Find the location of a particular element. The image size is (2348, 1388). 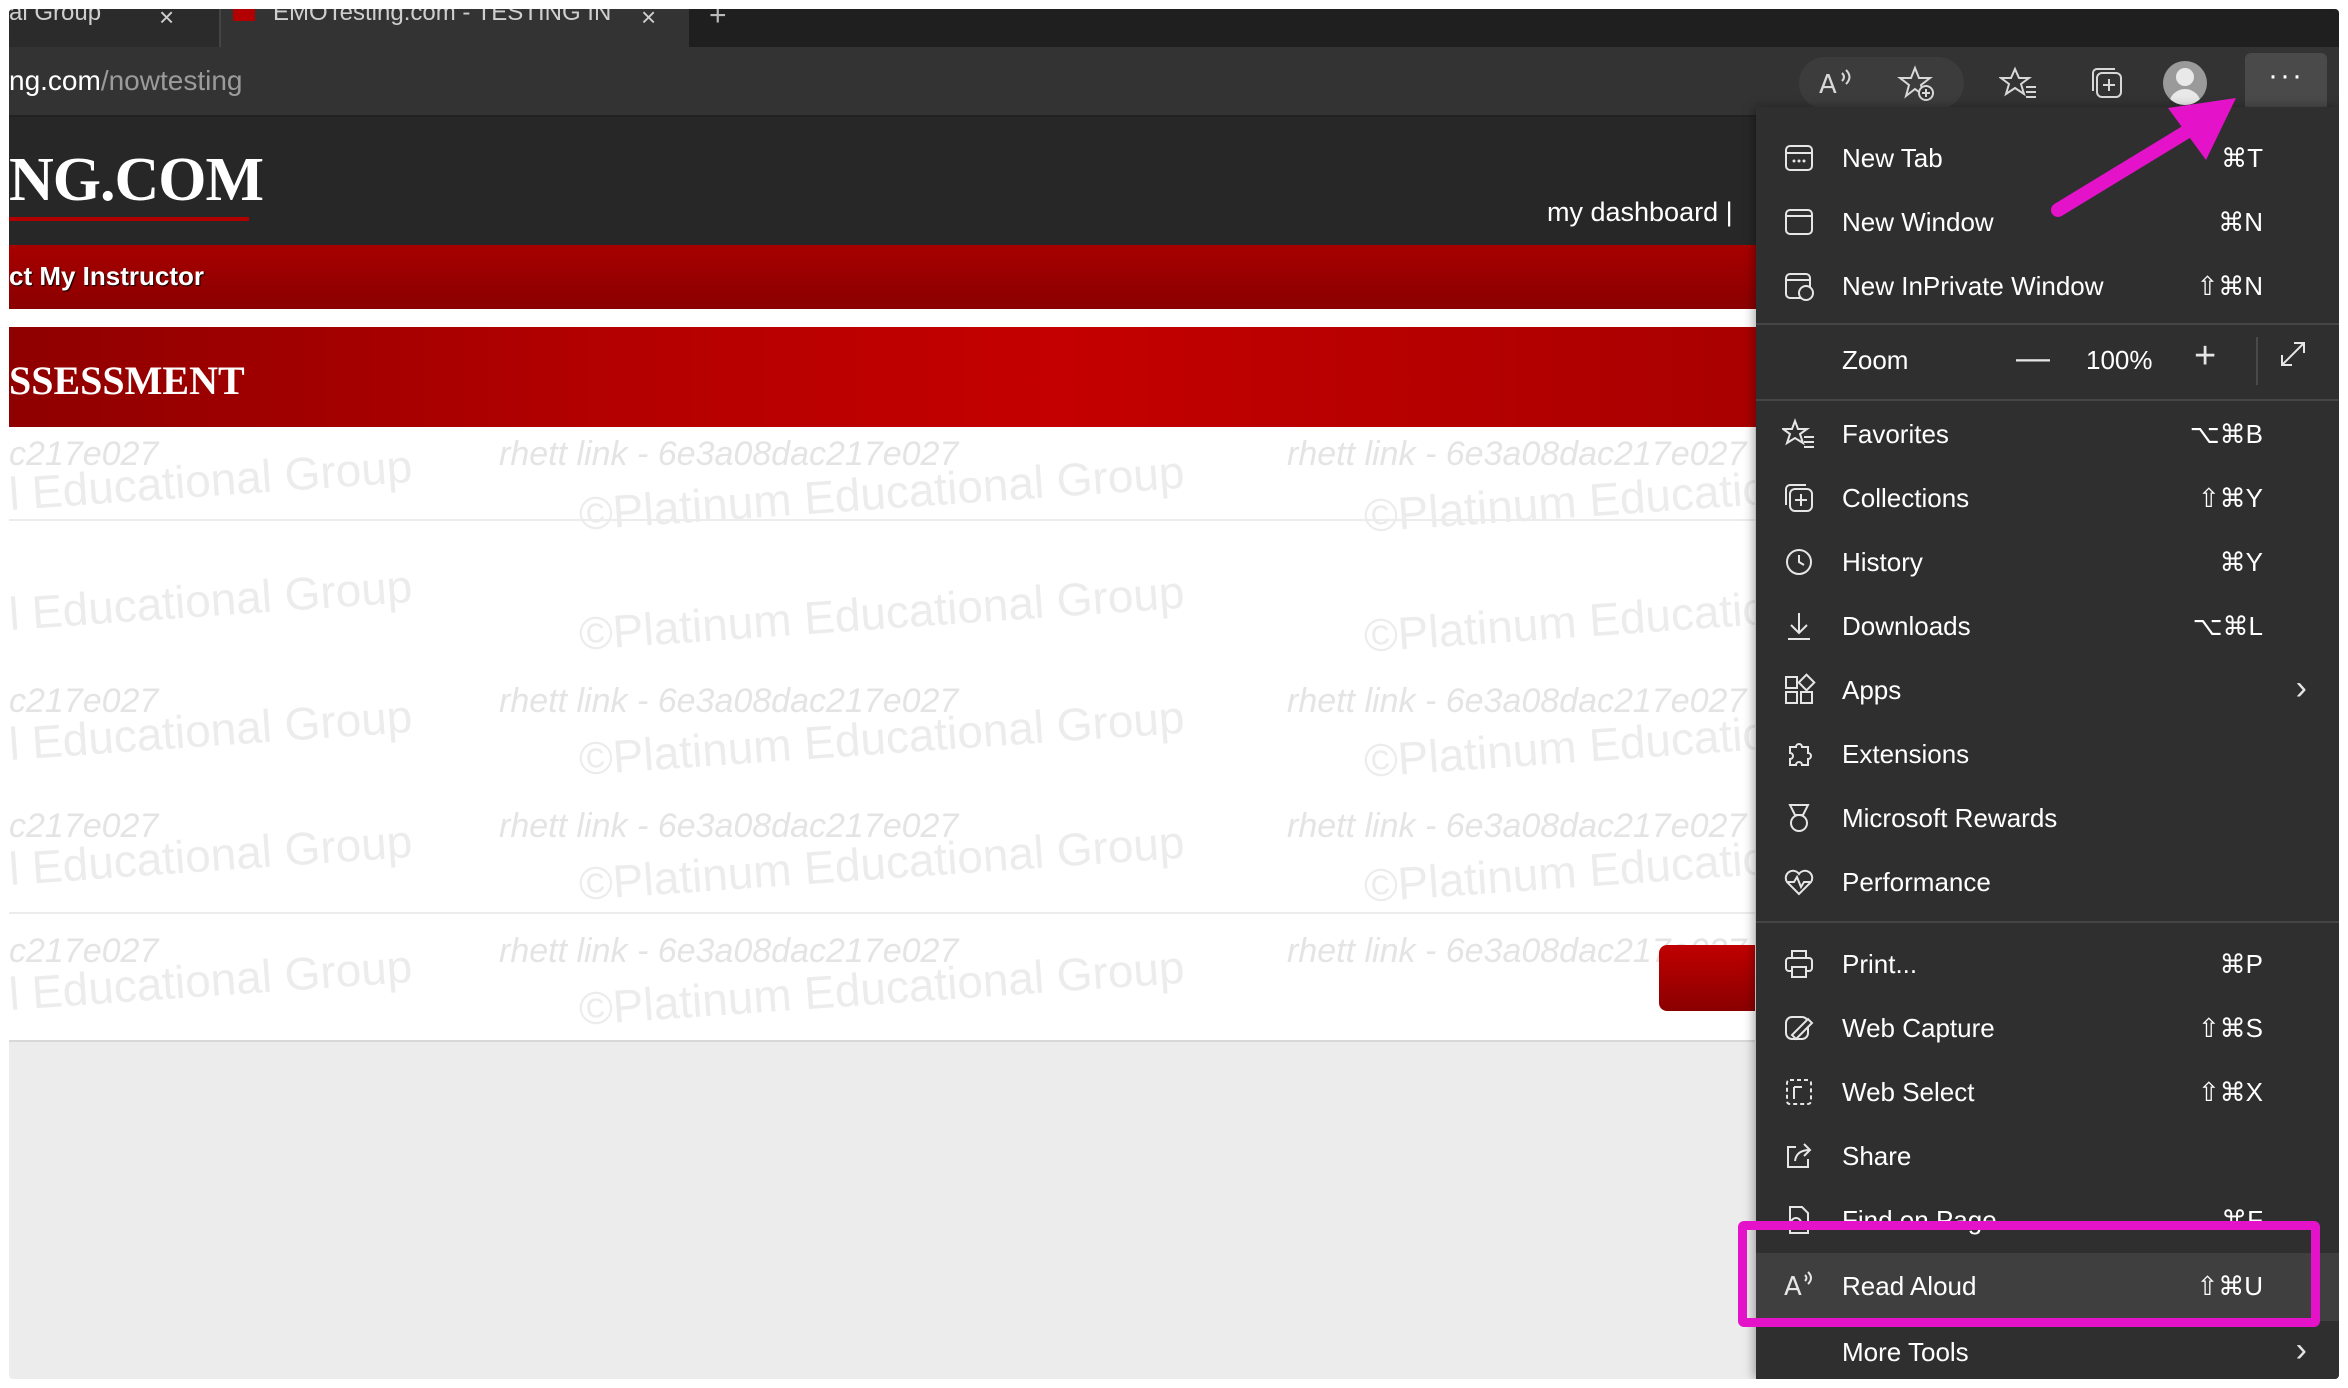

menu-item-label: New Tab is located at coordinates (1892, 158).